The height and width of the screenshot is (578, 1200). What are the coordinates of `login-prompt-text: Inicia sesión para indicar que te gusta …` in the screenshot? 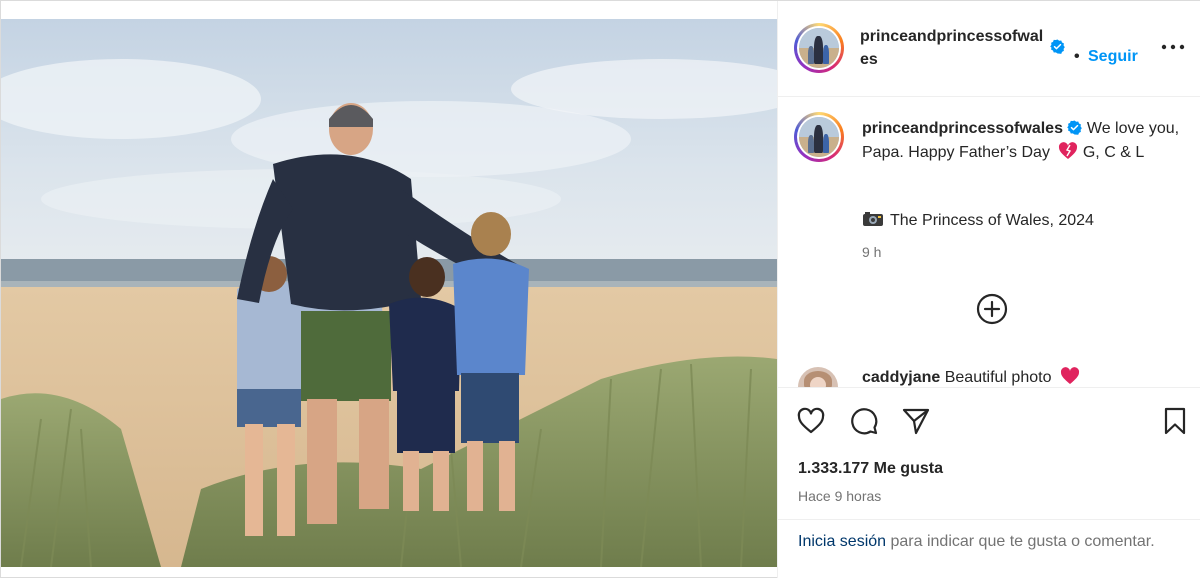 It's located at (978, 542).